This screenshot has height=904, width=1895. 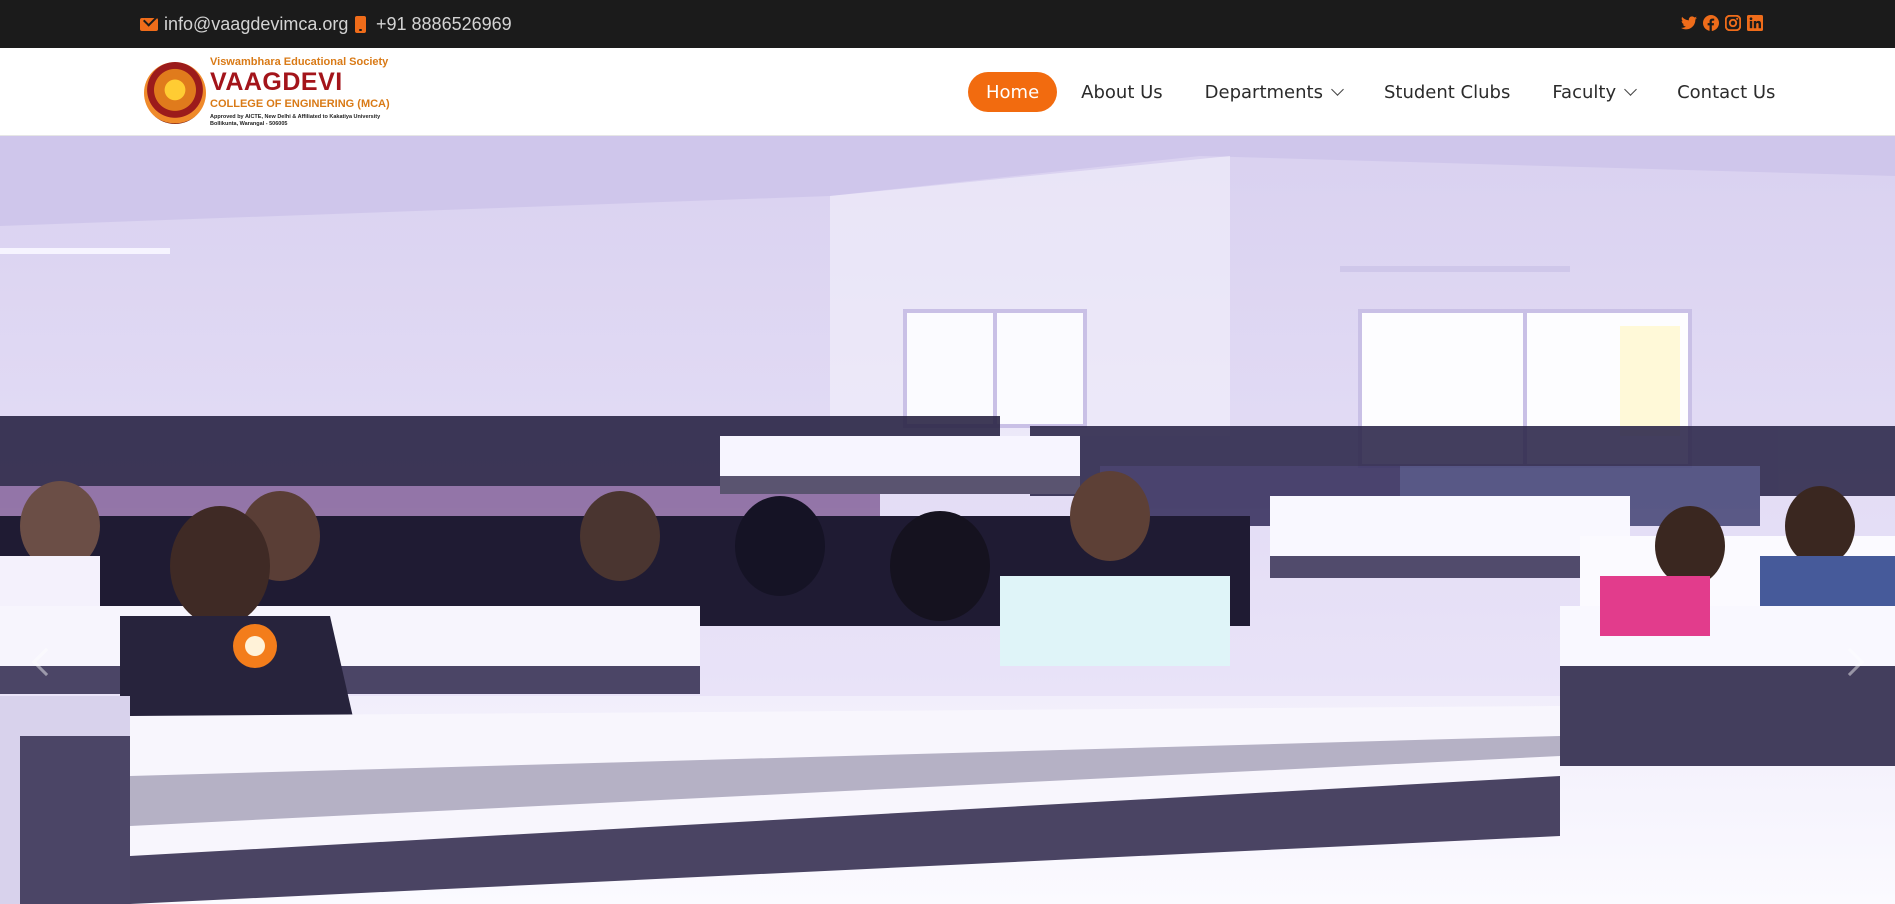 I want to click on logo-college: COLLEGE OF ENGINERING (MCA), so click(x=300, y=104).